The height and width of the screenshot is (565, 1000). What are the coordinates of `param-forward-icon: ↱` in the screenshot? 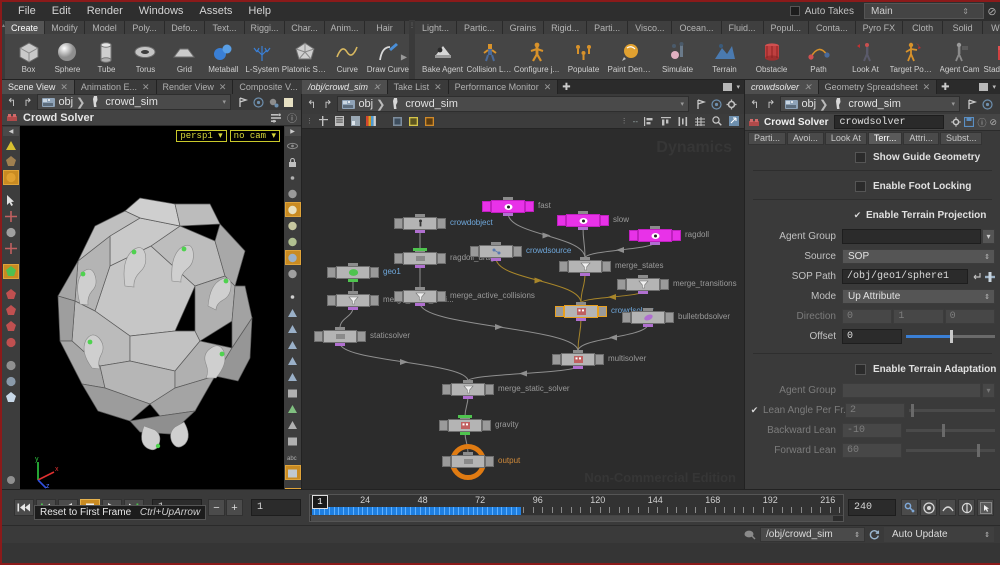 It's located at (770, 104).